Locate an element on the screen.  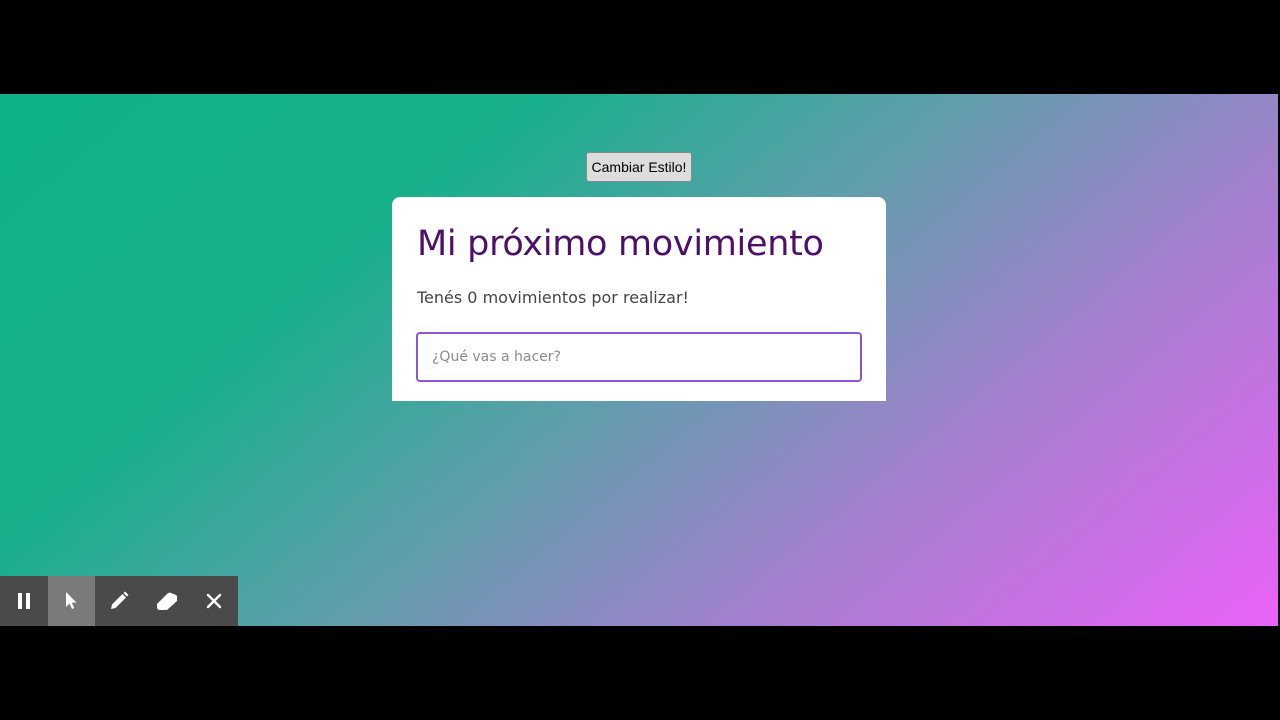
cursor-tool-button is located at coordinates (71, 601).